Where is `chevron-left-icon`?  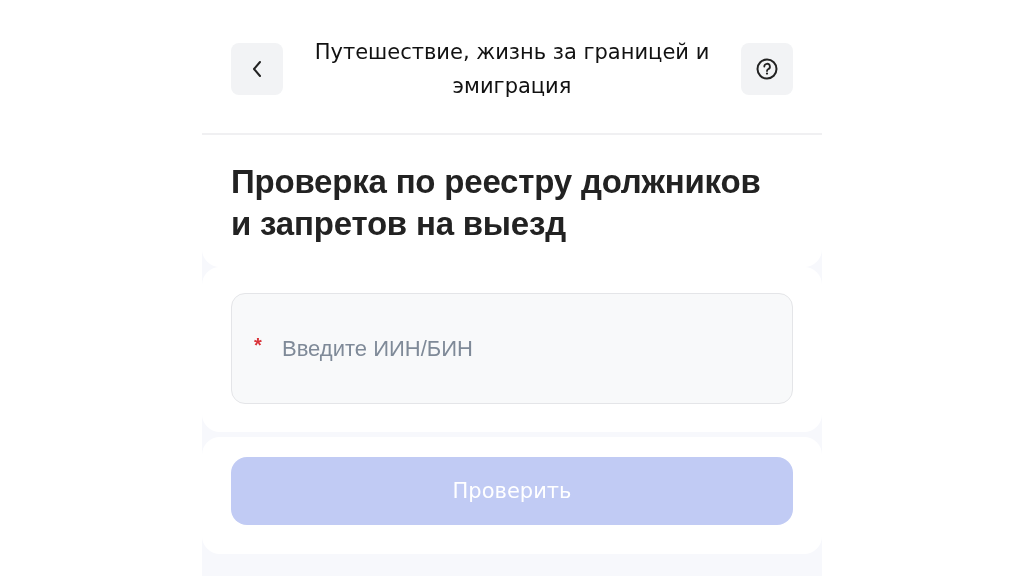 chevron-left-icon is located at coordinates (257, 69).